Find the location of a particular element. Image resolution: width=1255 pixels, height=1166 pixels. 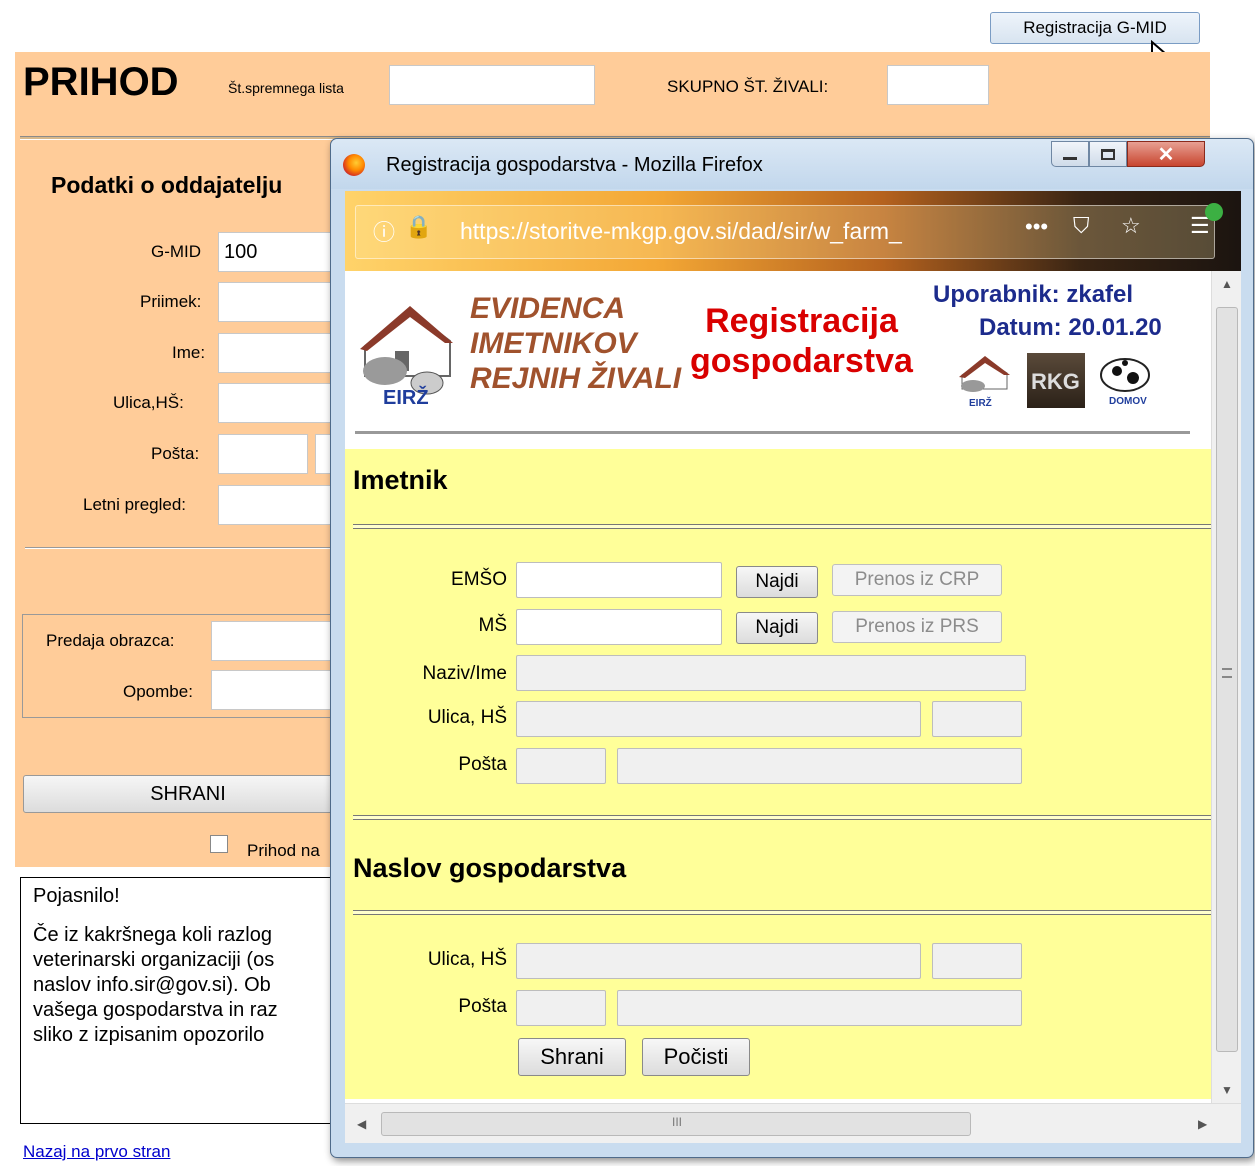

naziv-label: Naziv/Ime is located at coordinates (464, 673).